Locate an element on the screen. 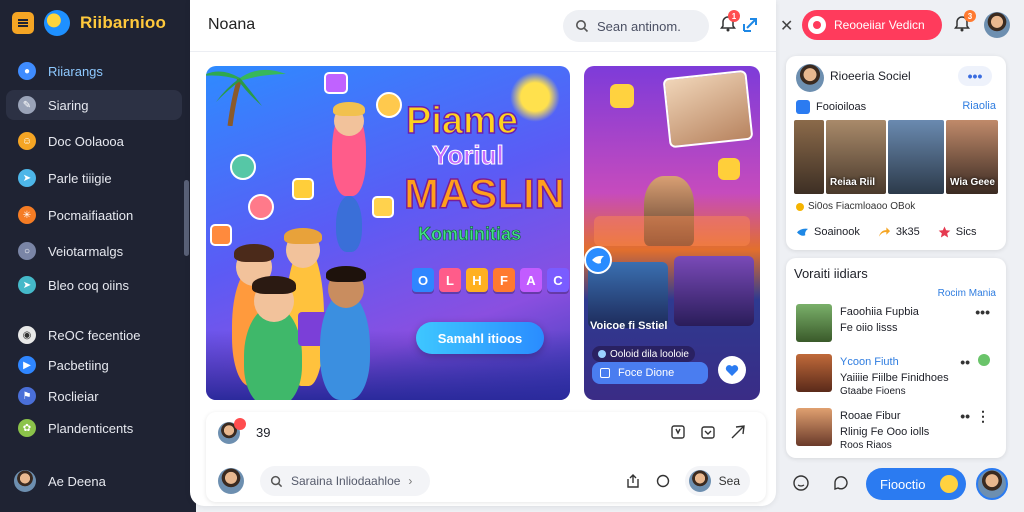 The height and width of the screenshot is (512, 1024). live-video-button: Reooeiiar Vedicn is located at coordinates (872, 25).